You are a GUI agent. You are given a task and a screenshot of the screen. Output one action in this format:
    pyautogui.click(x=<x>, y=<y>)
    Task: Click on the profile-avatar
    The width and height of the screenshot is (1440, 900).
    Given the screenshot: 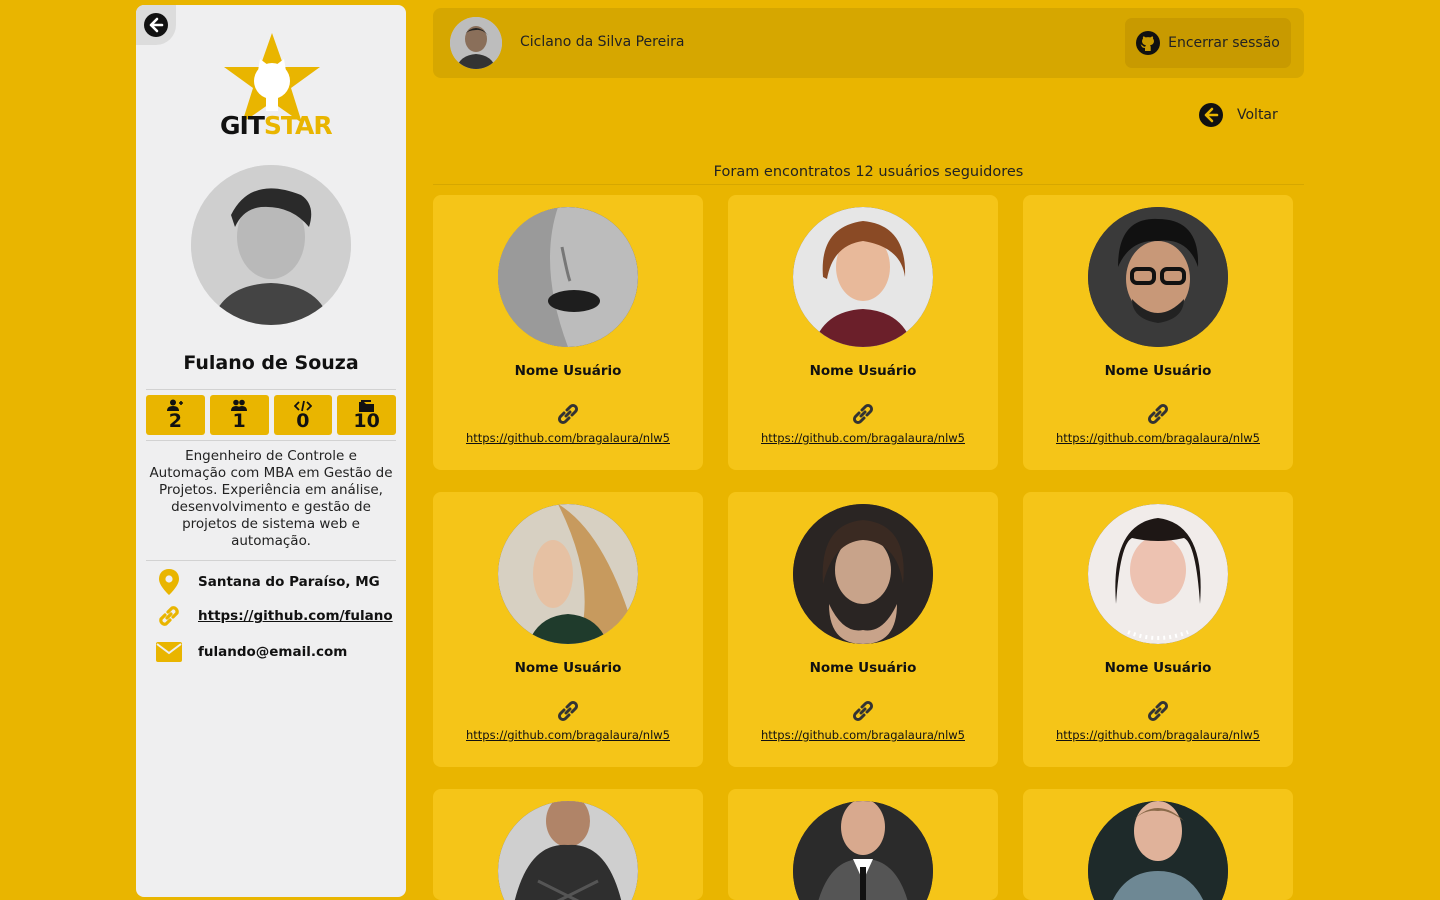 What is the action you would take?
    pyautogui.click(x=271, y=245)
    